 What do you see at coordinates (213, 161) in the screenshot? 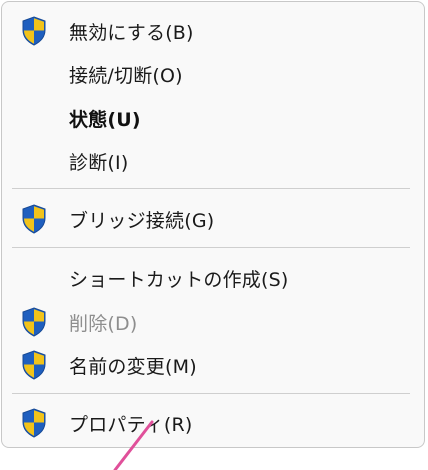
I see `menu-item-diagnose: 診断(I)` at bounding box center [213, 161].